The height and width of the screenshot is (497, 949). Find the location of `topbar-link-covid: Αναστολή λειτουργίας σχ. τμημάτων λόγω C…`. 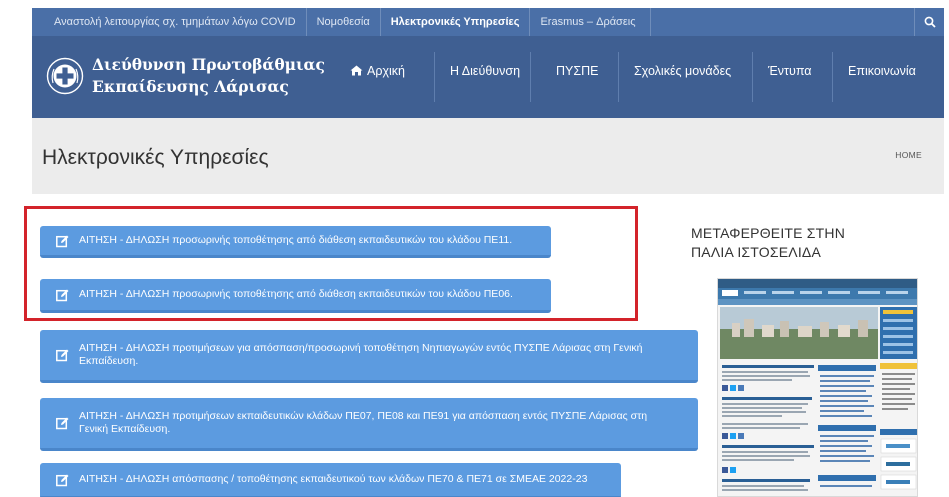

topbar-link-covid: Αναστολή λειτουργίας σχ. τμημάτων λόγω C… is located at coordinates (169, 22).